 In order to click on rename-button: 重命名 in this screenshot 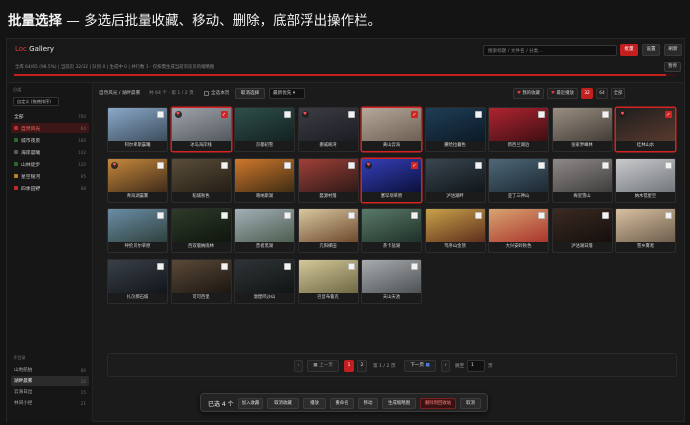, I will do `click(342, 403)`.